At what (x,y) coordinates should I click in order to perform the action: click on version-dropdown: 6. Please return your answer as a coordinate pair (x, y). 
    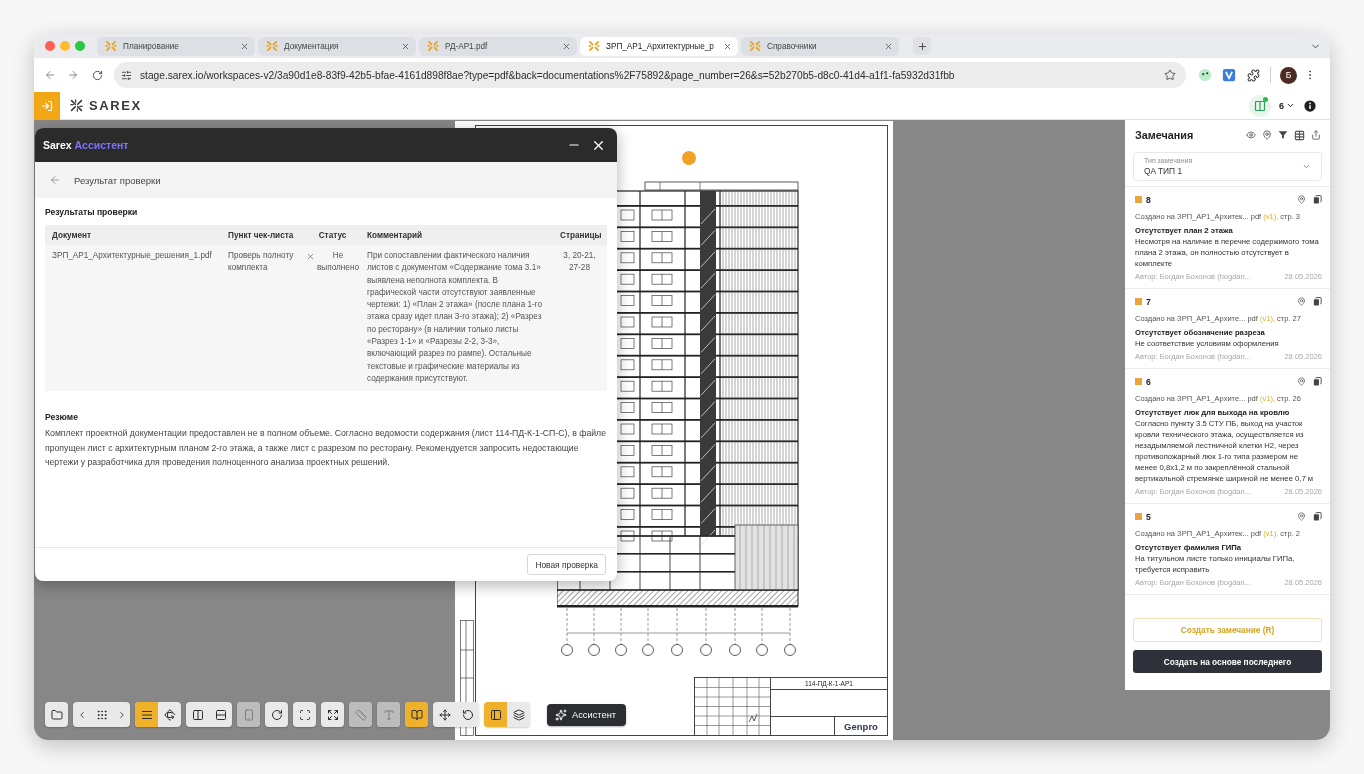
    Looking at the image, I should click on (1287, 105).